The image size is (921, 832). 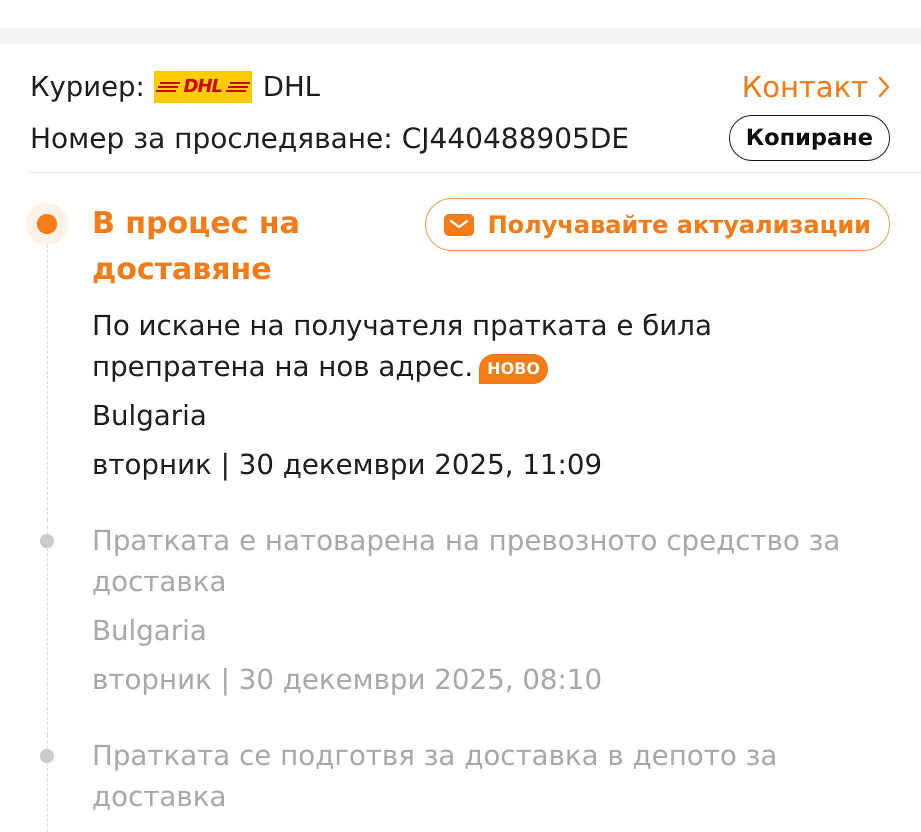 What do you see at coordinates (657, 224) in the screenshot?
I see `subscribe-button: Получавайте актуализации` at bounding box center [657, 224].